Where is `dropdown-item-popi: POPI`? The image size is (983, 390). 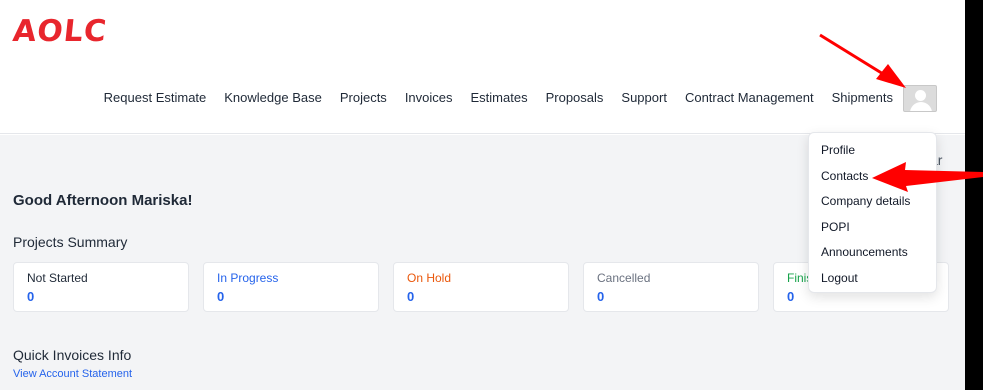 dropdown-item-popi: POPI is located at coordinates (872, 228).